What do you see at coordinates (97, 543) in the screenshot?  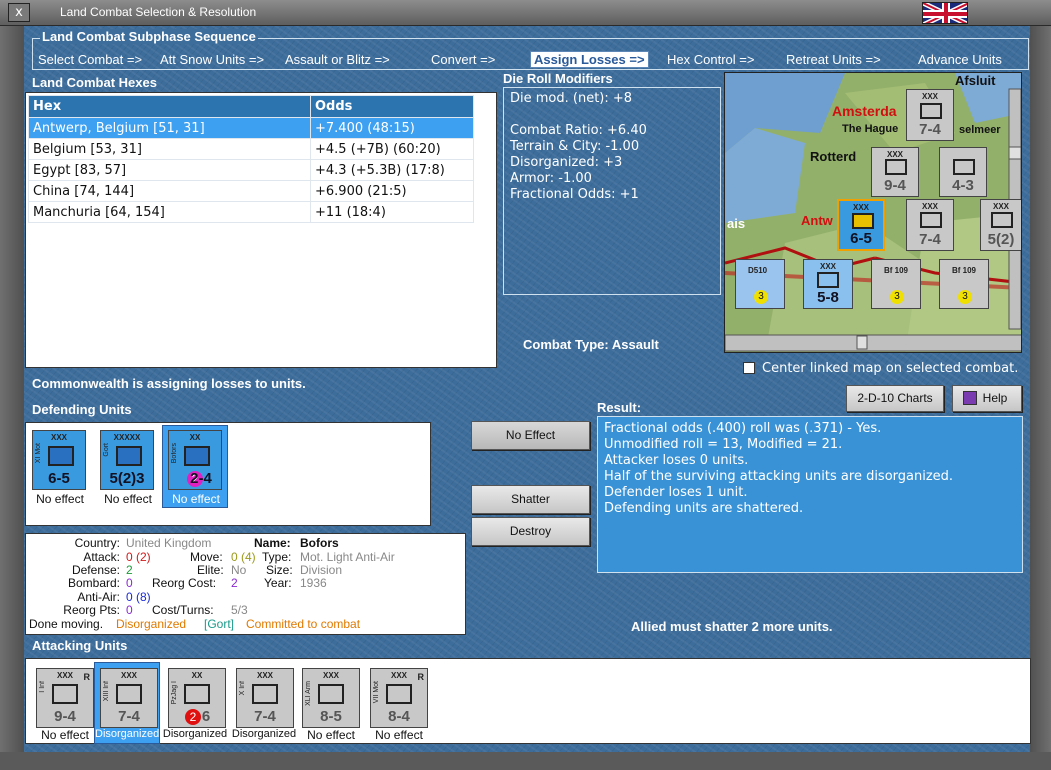 I see `country-key: Country:` at bounding box center [97, 543].